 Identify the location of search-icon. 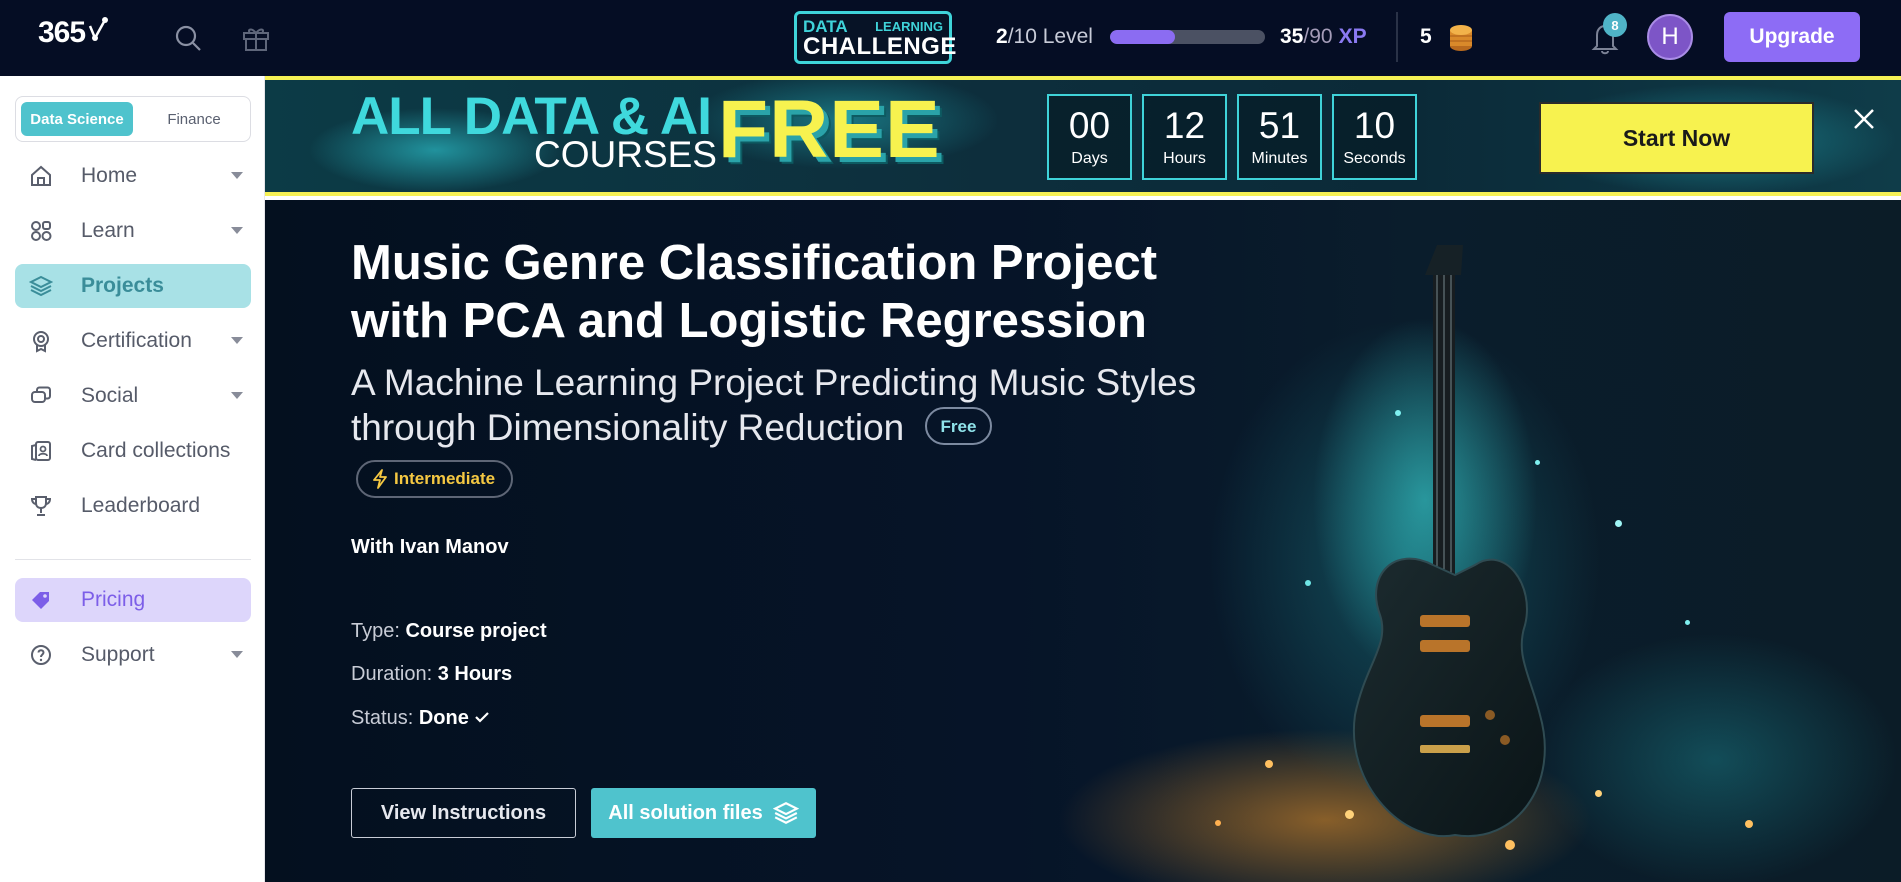
(188, 38).